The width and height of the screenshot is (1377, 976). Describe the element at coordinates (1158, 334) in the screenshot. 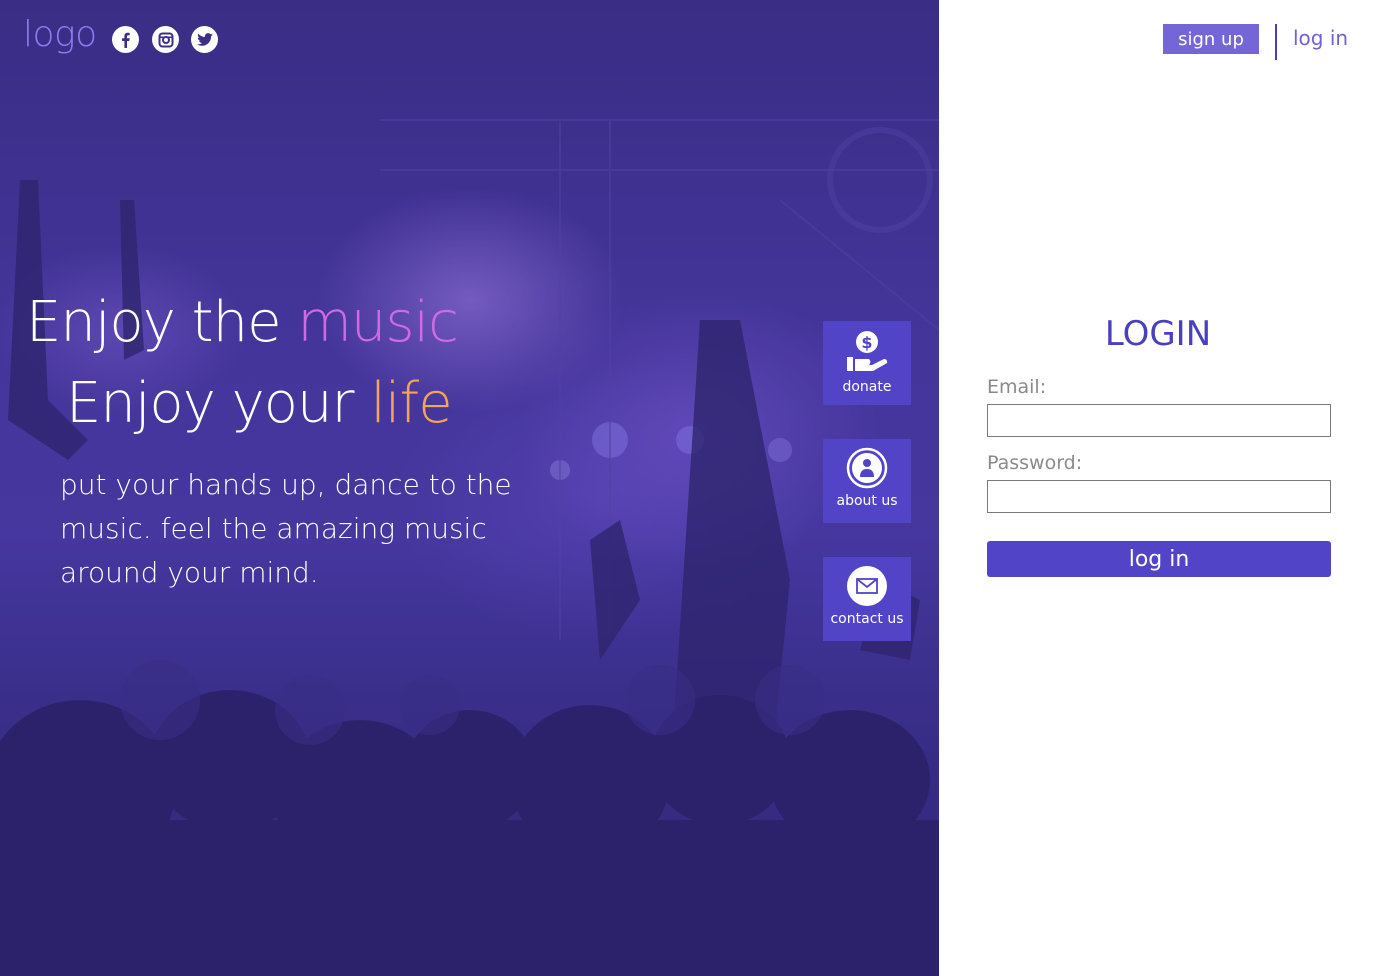

I see `login-title: LOGIN` at that location.